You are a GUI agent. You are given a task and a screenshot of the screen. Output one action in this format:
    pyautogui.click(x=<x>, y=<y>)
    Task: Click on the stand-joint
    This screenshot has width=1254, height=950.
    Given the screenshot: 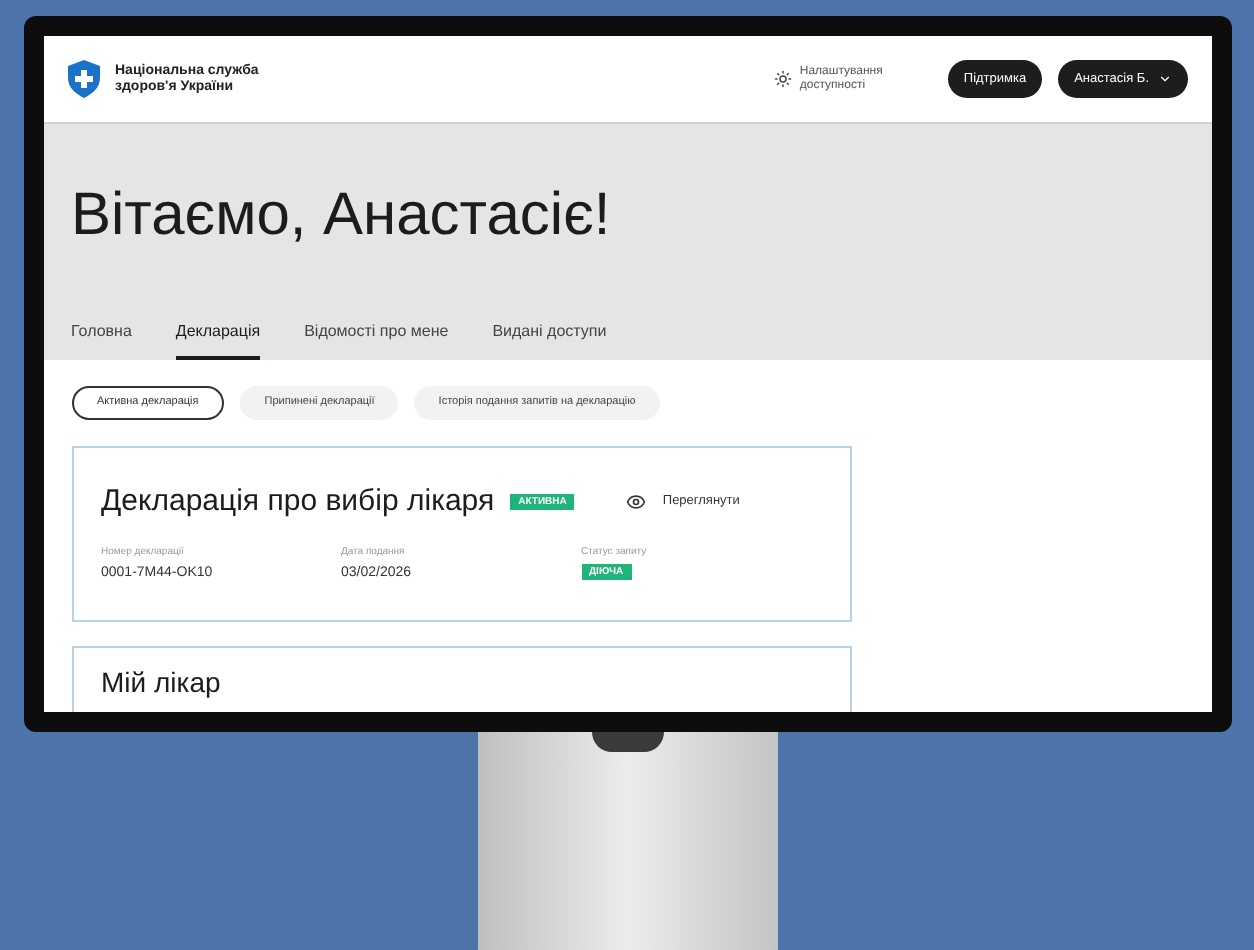 What is the action you would take?
    pyautogui.click(x=627, y=742)
    